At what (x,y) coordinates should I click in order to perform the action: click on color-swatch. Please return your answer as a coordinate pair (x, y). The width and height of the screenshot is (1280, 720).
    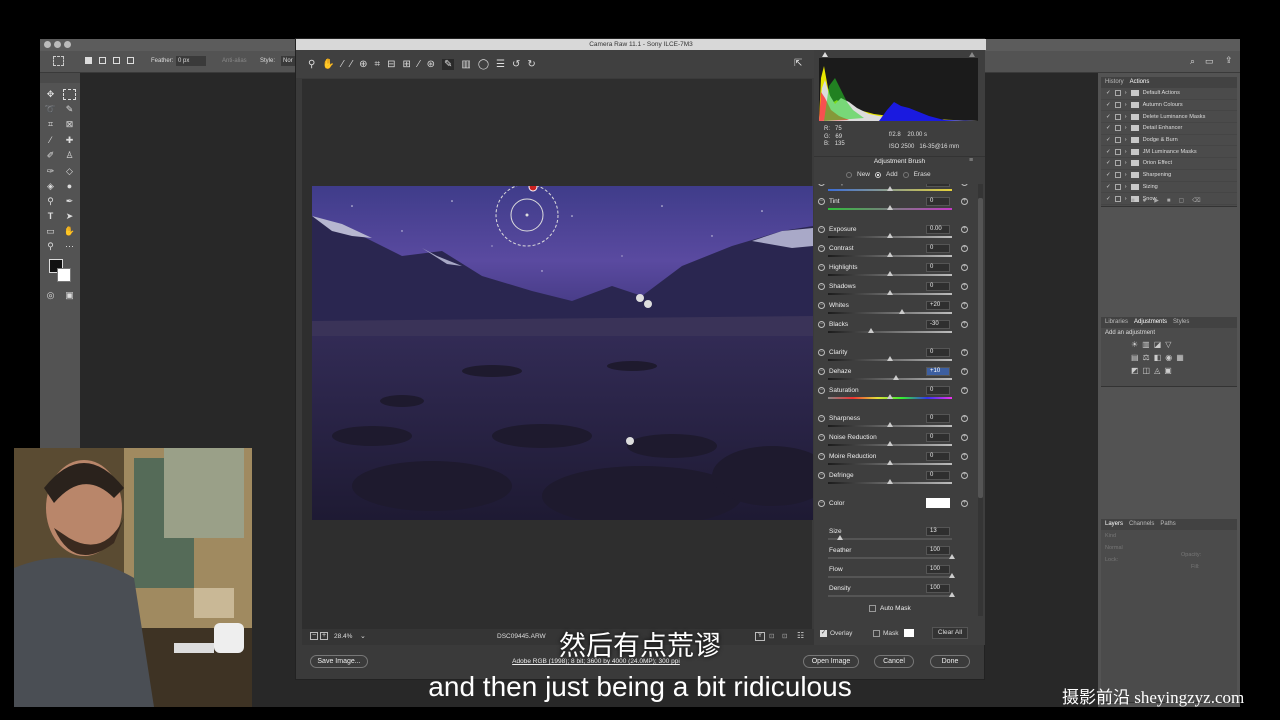
    Looking at the image, I should click on (938, 503).